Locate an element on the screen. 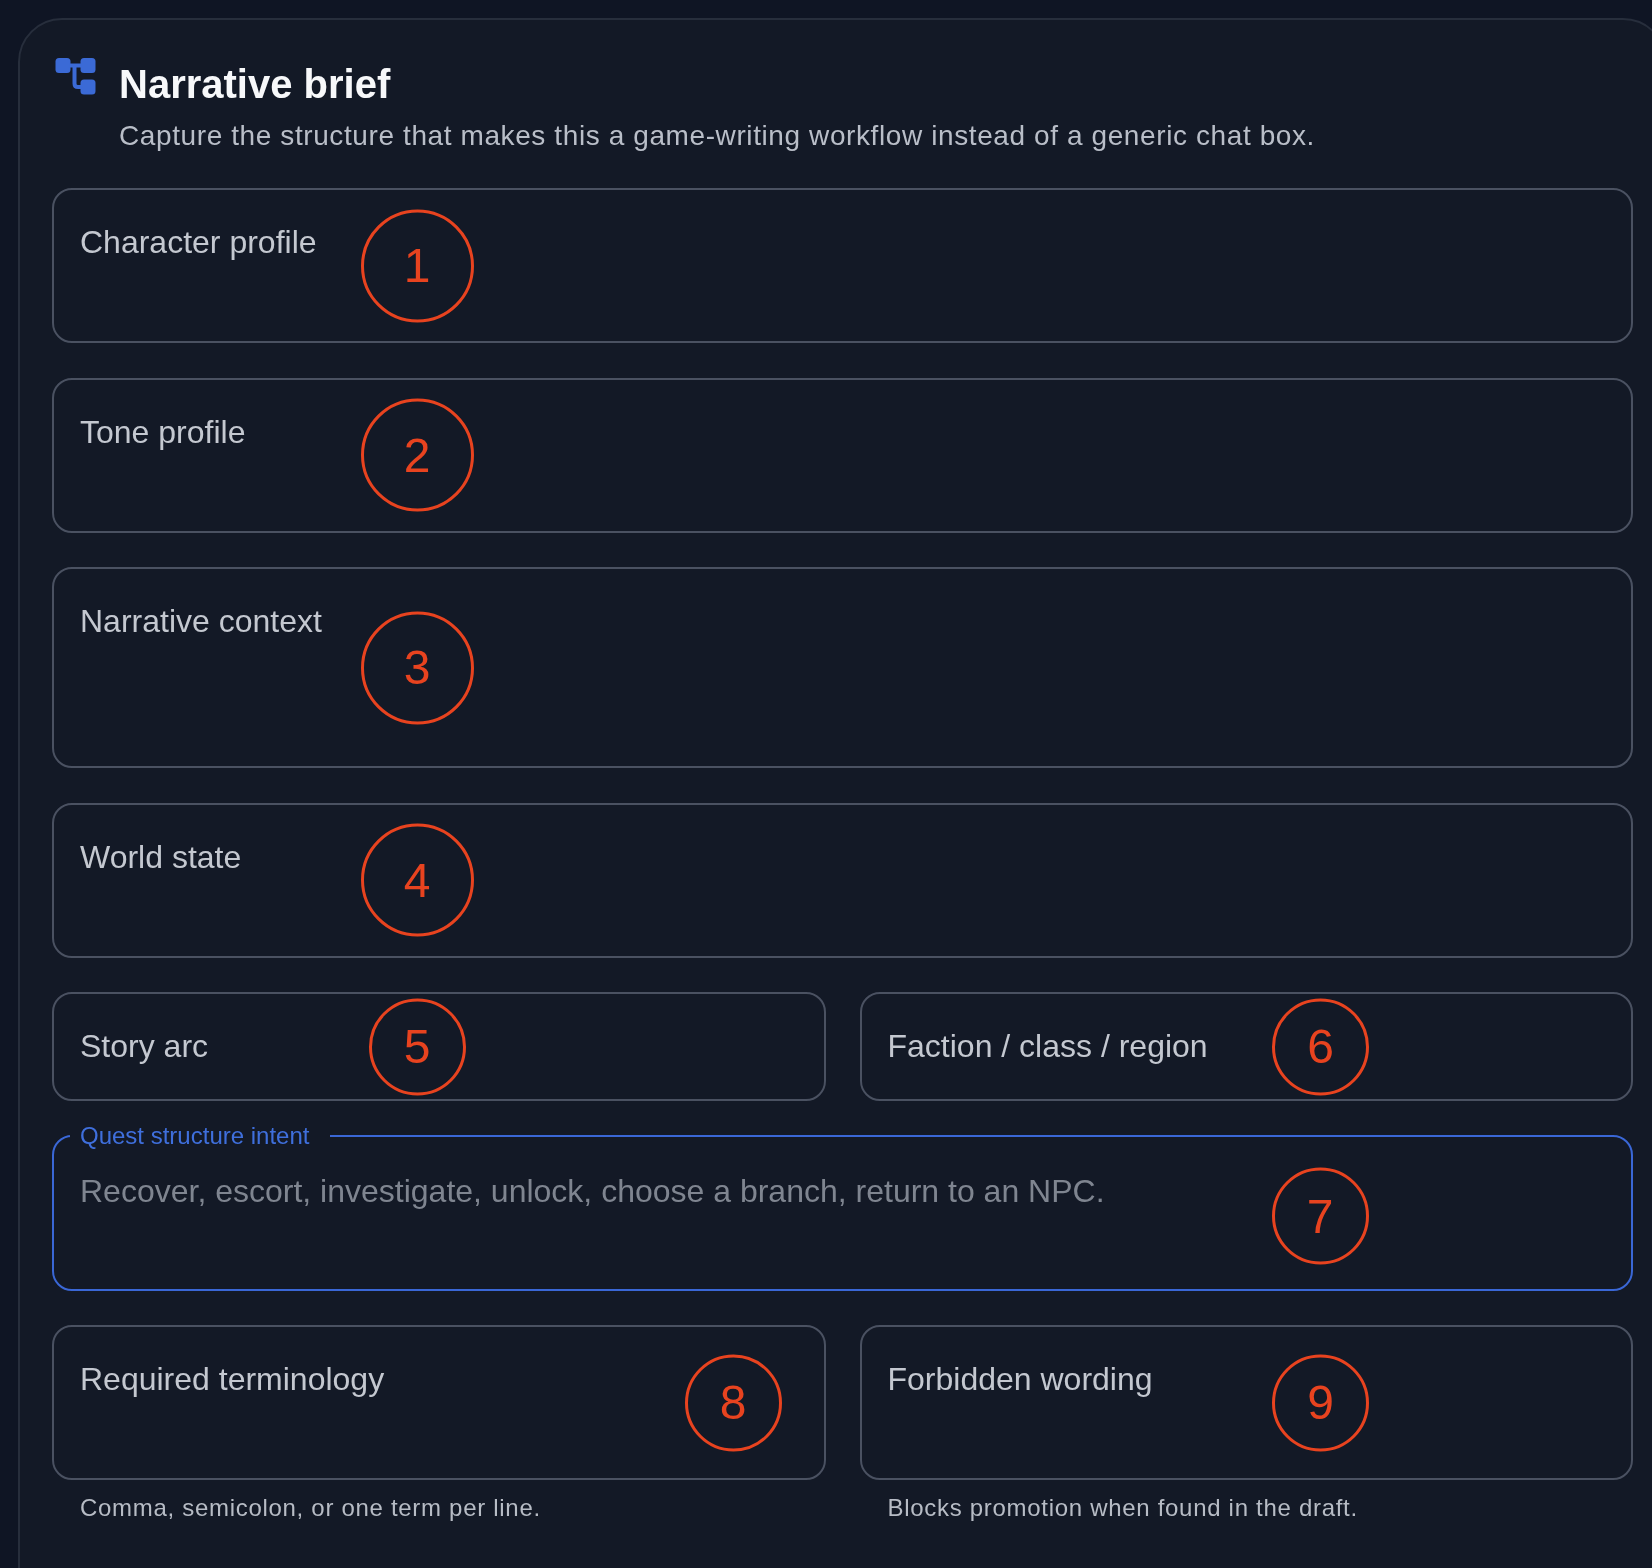 The height and width of the screenshot is (1568, 1652). text-input-field: Story arc 5 is located at coordinates (439, 1046).